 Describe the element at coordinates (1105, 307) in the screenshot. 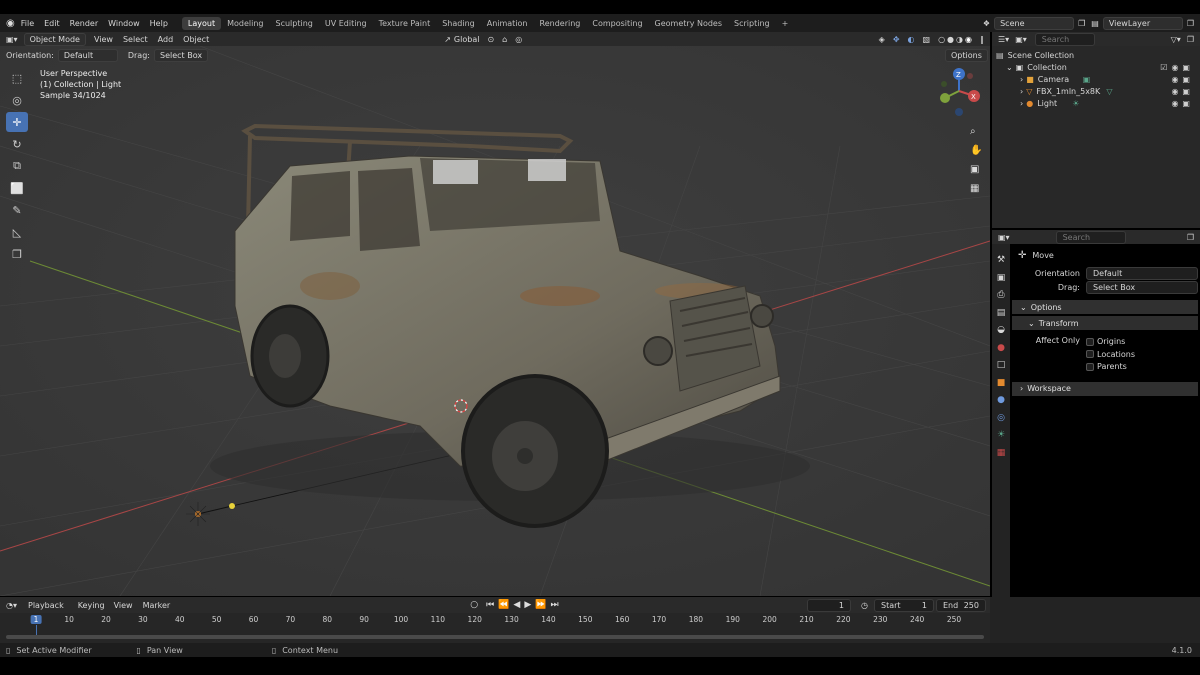

I see `options-panel-header: ⌄ Options` at that location.